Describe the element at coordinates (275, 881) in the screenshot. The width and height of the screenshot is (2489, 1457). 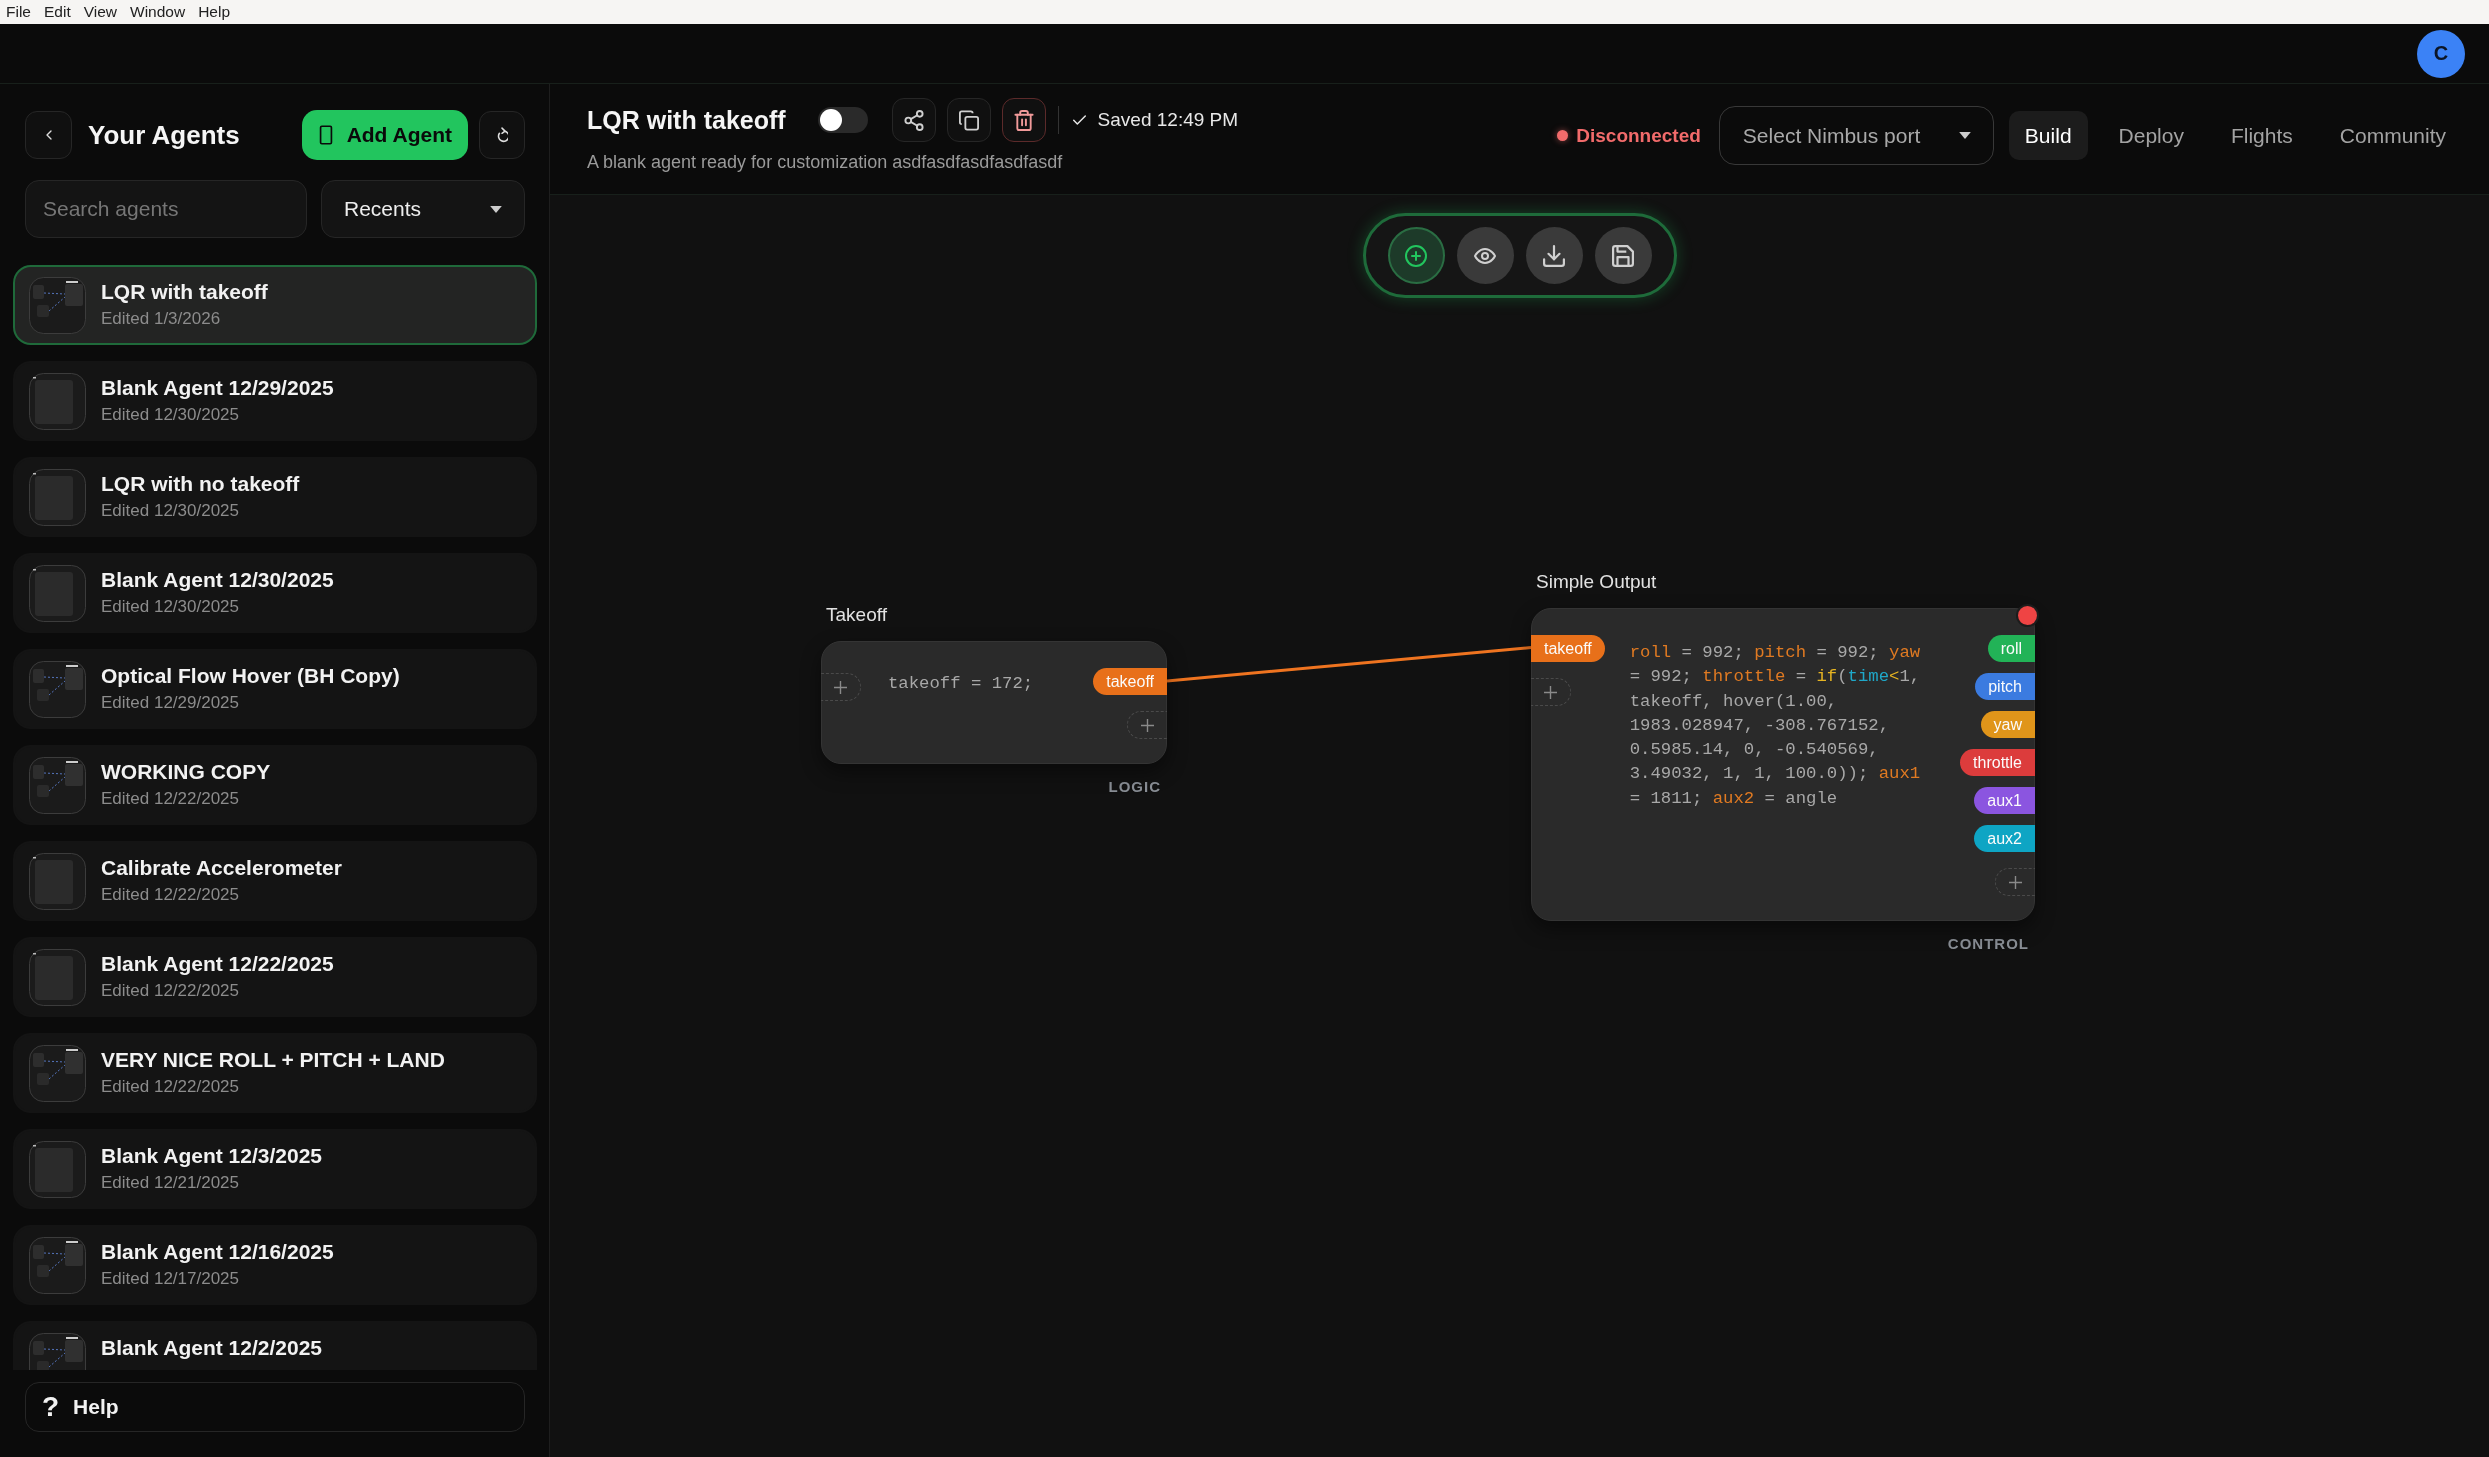
I see `agent-list-item: Calibrate Accelerometer Edited 12/22/2025` at that location.